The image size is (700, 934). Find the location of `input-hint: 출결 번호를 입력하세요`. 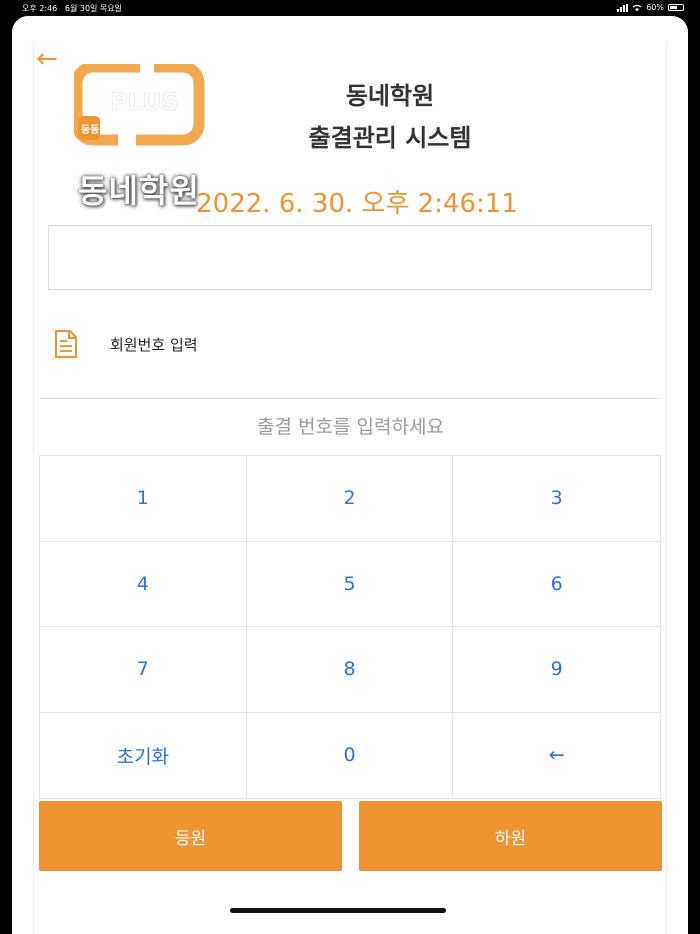

input-hint: 출결 번호를 입력하세요 is located at coordinates (350, 427).